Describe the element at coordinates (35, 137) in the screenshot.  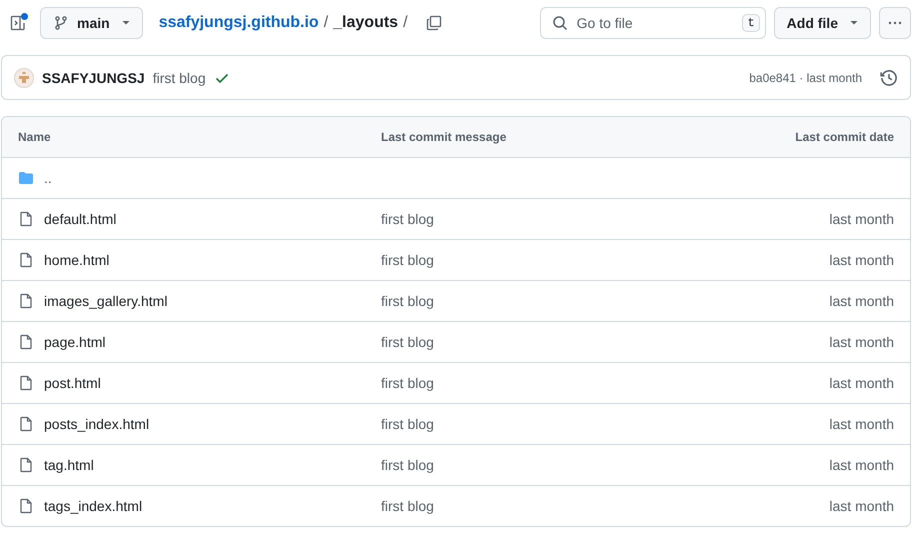
I see `column-header: Name` at that location.